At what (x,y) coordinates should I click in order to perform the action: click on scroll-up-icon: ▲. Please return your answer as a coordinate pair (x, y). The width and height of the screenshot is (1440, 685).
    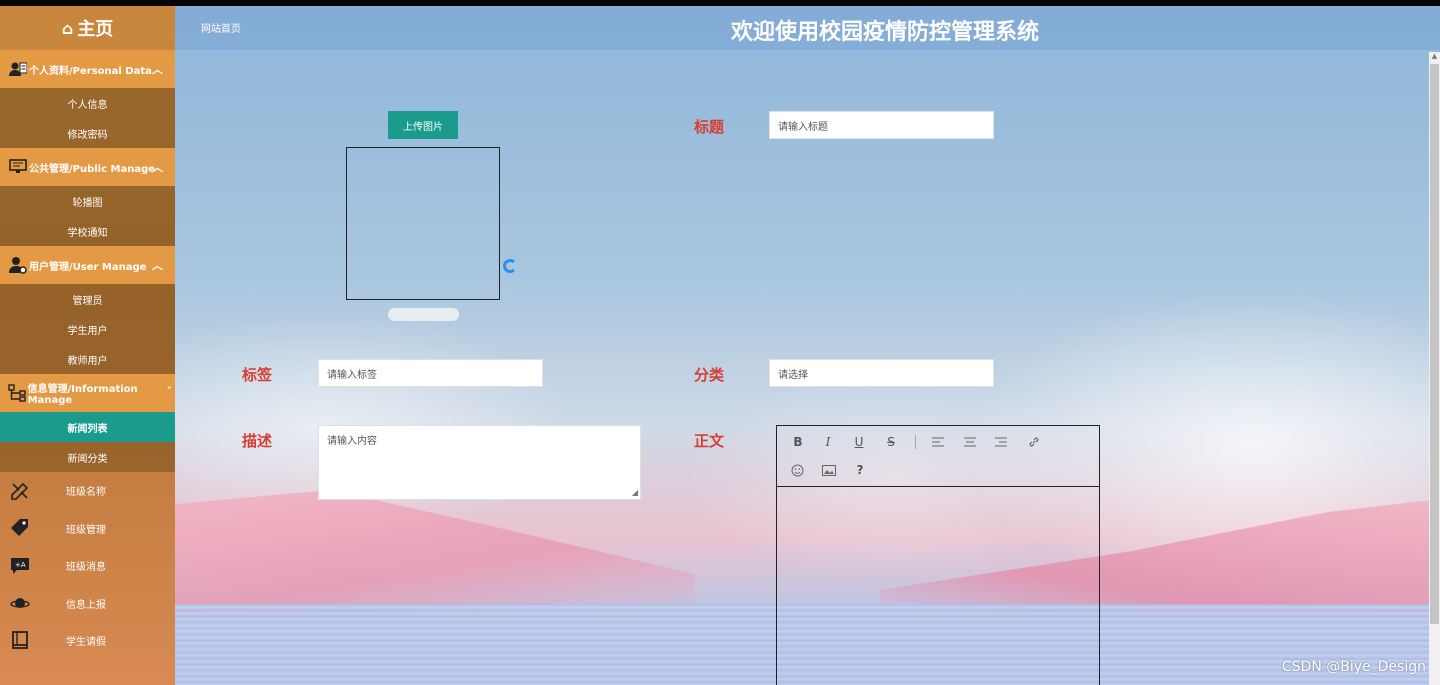
    Looking at the image, I should click on (1434, 57).